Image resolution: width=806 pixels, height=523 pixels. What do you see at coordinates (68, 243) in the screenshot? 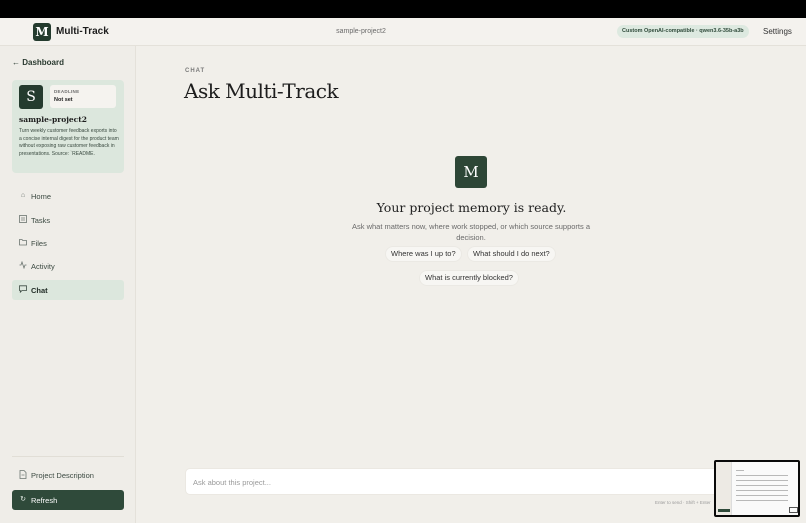
I see `sidebar-item-files: Files` at bounding box center [68, 243].